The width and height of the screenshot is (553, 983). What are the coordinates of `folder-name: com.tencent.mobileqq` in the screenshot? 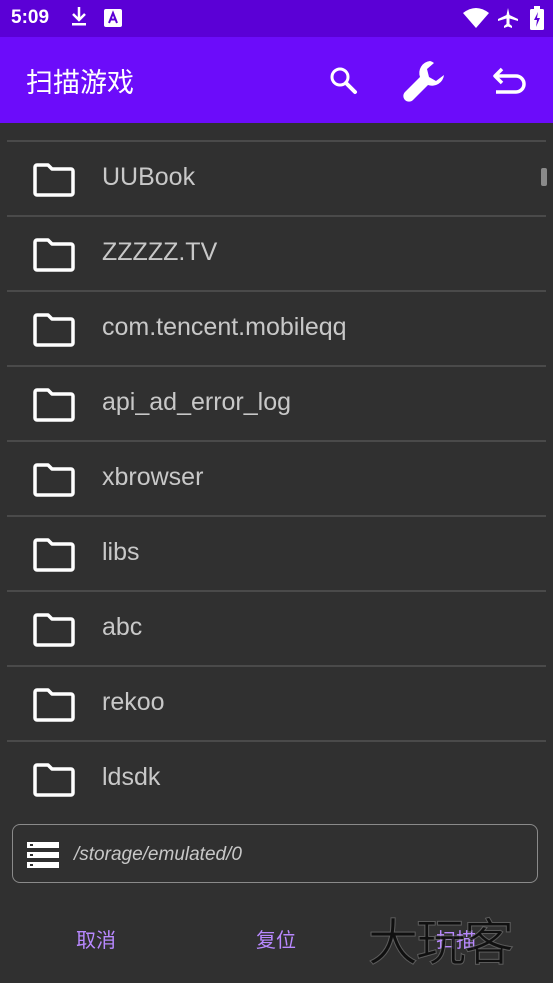 It's located at (224, 327).